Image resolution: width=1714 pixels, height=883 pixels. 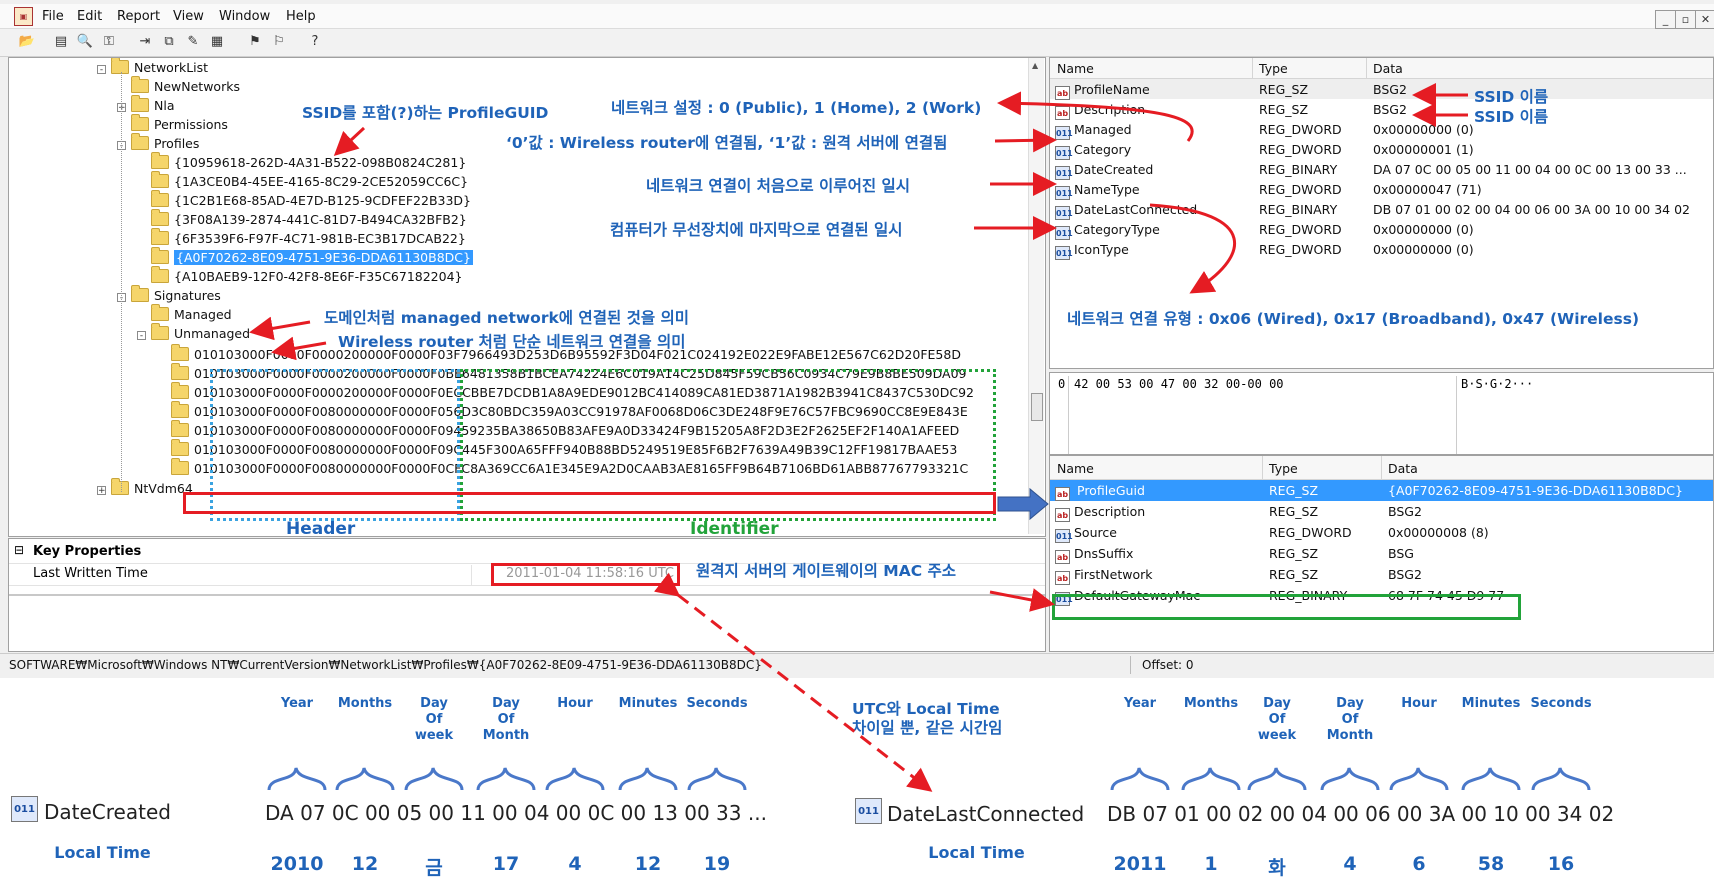 What do you see at coordinates (1140, 864) in the screenshot?
I see `byte-field-value: 2011` at bounding box center [1140, 864].